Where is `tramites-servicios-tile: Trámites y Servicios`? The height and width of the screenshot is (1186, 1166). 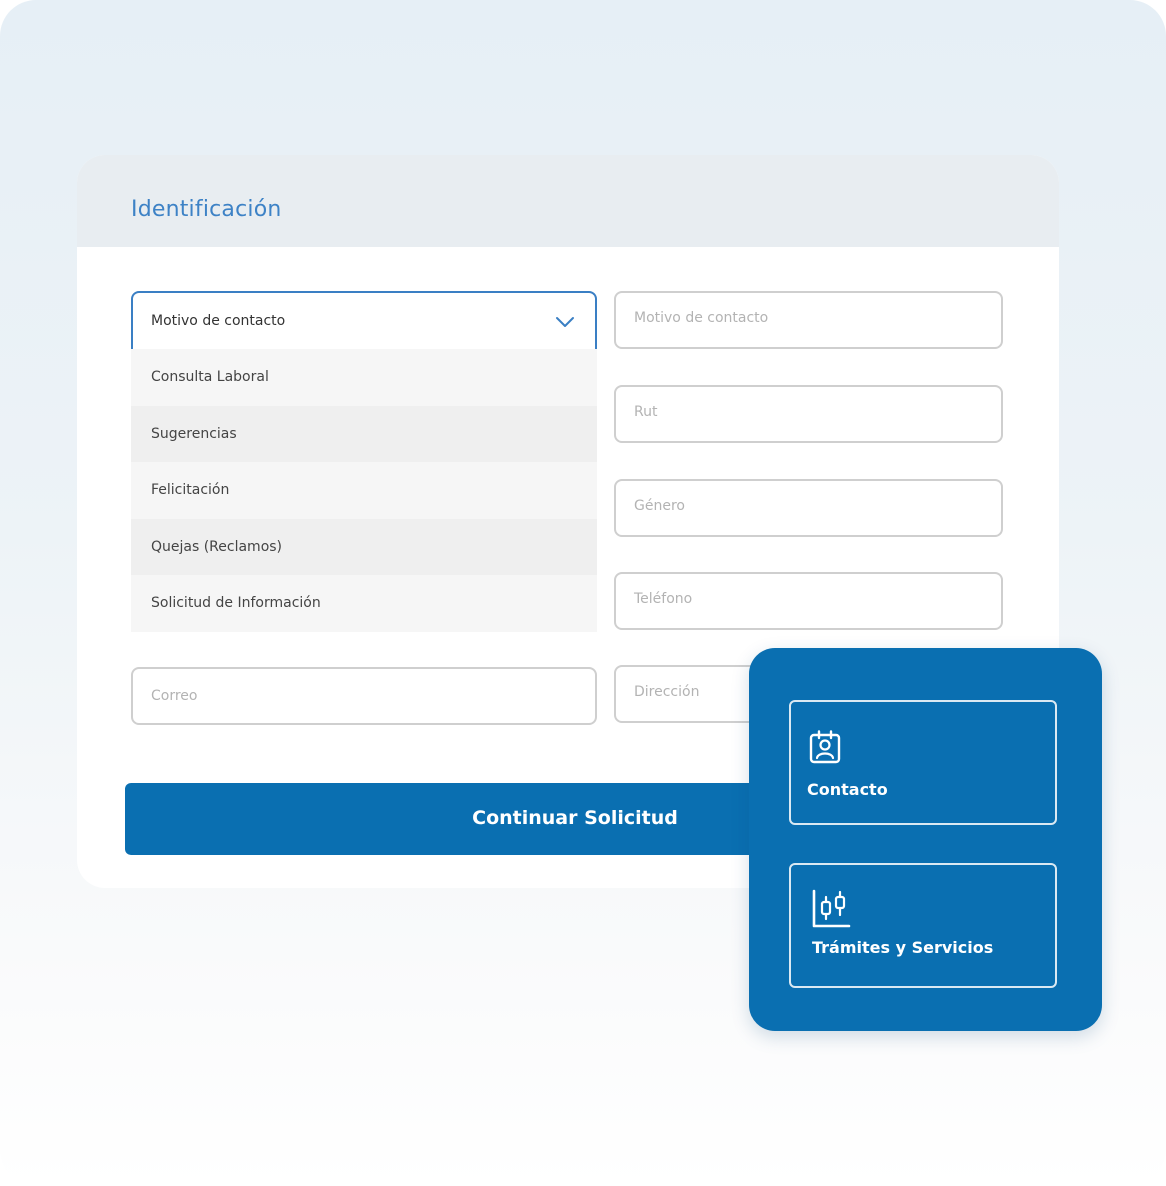 tramites-servicios-tile: Trámites y Servicios is located at coordinates (923, 925).